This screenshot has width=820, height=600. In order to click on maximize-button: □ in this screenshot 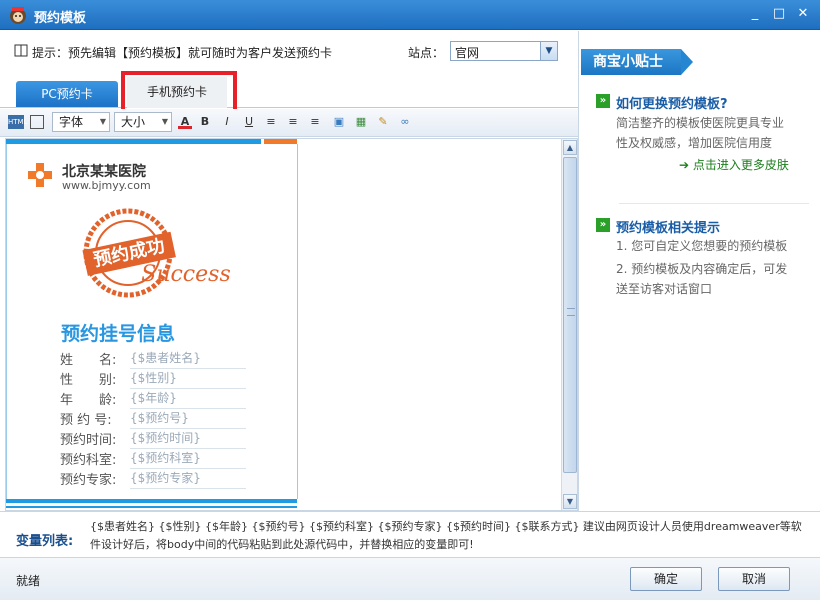, I will do `click(779, 14)`.